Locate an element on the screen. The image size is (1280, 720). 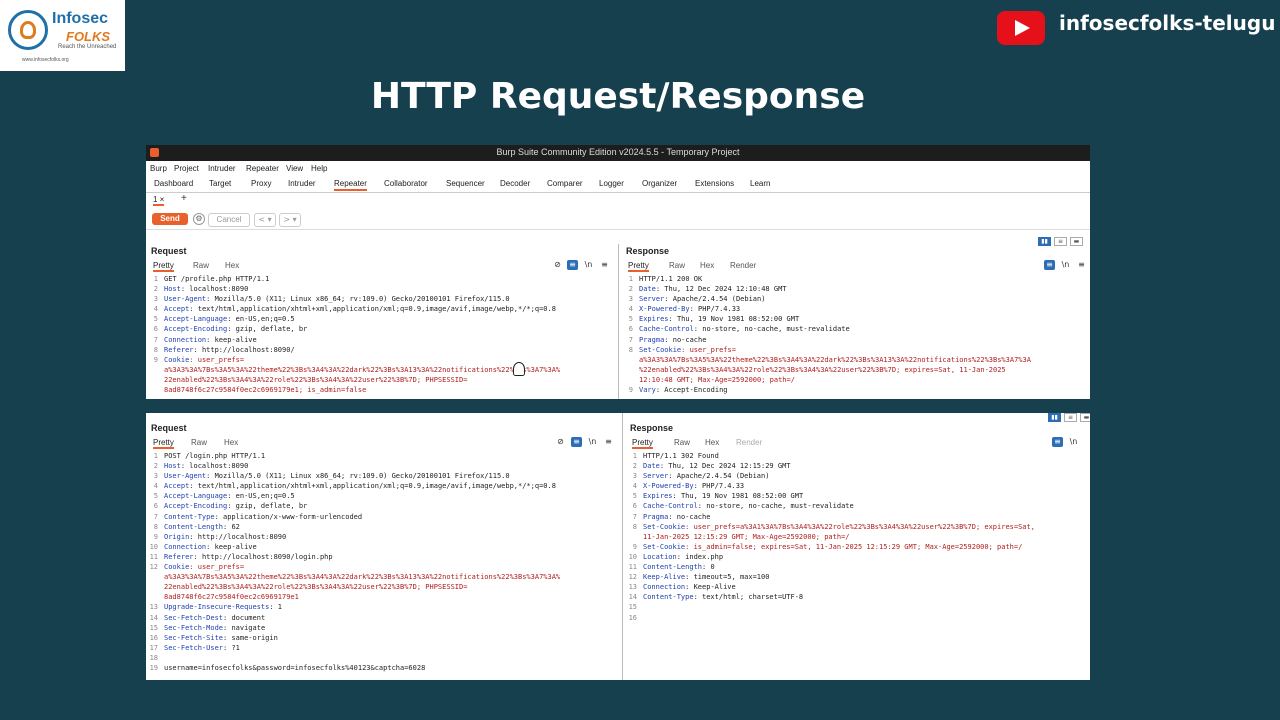
code-line: 1 GET /profile.php HTTP/1.1 is located at coordinates (353, 280).